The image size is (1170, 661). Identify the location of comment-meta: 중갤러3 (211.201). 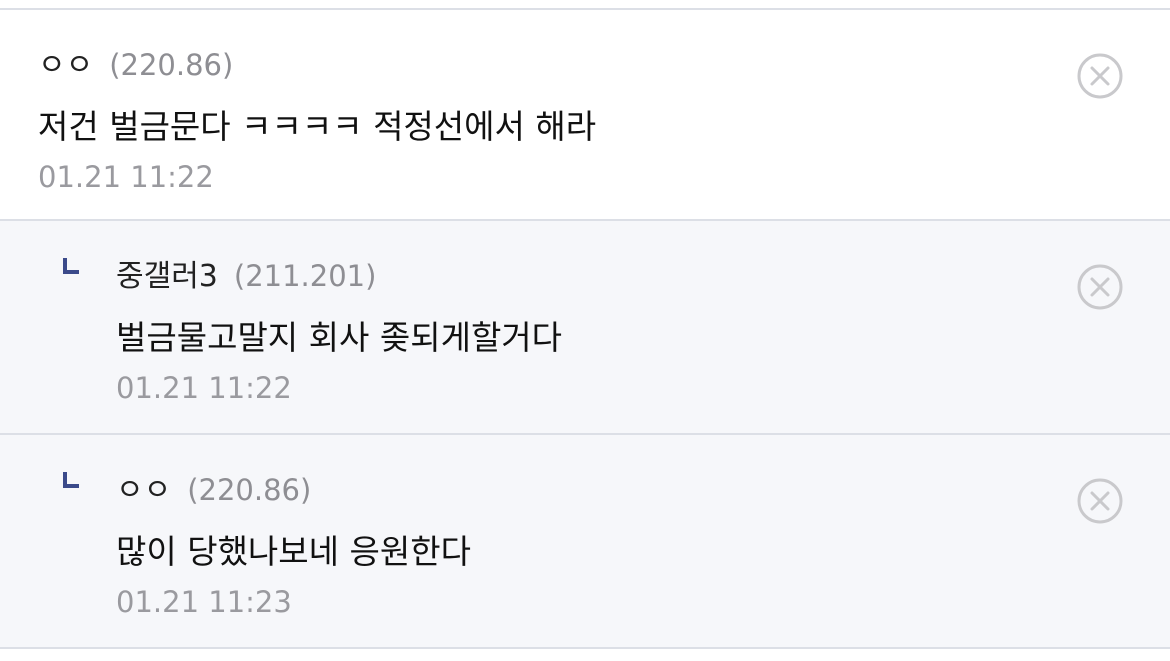
(246, 273).